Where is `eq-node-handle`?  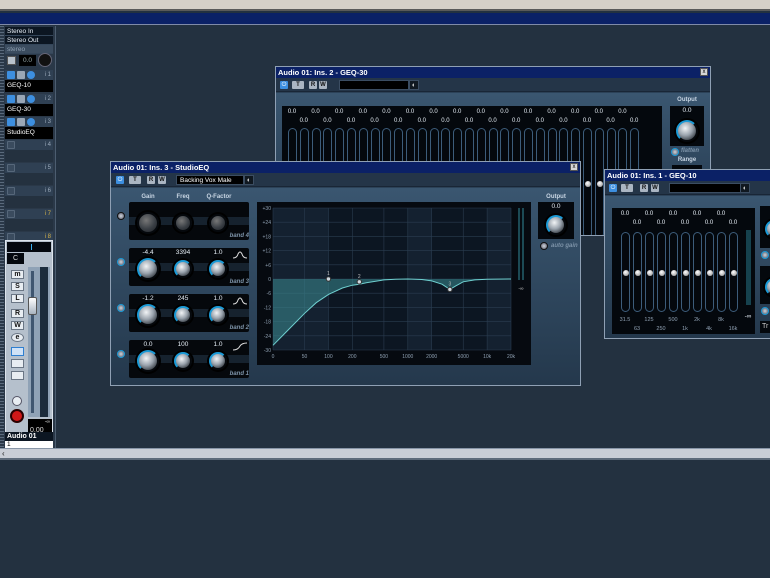 eq-node-handle is located at coordinates (328, 279).